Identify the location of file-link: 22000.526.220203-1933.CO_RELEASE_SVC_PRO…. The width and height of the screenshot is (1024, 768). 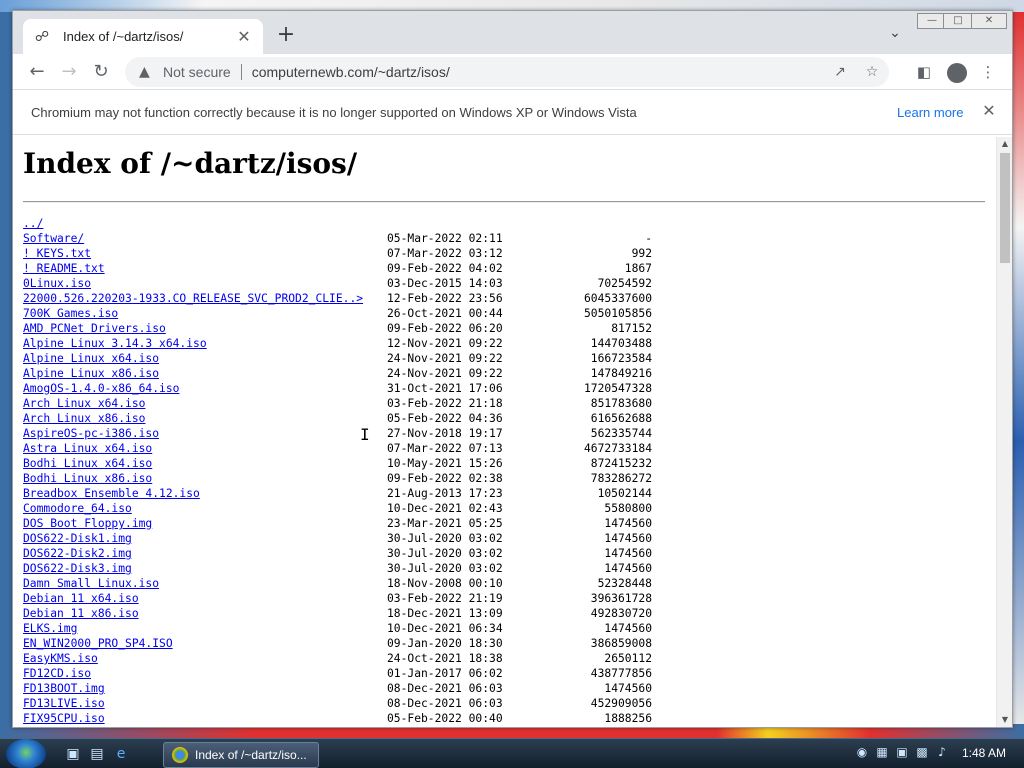
(205, 298).